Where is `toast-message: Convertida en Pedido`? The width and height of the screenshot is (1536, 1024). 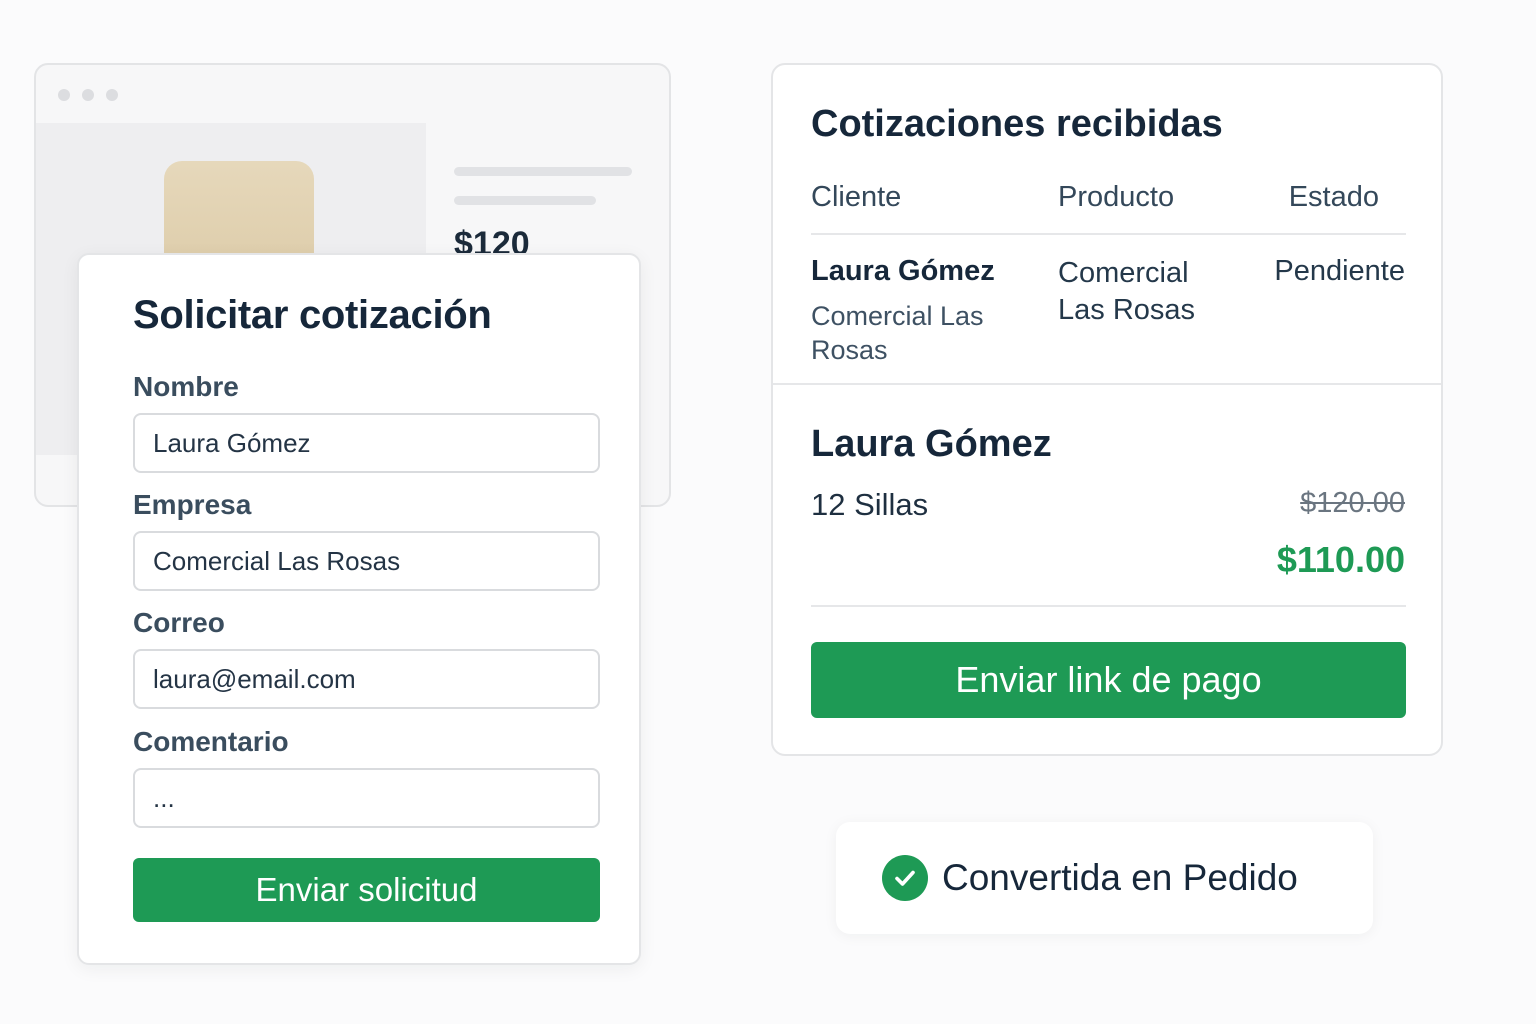
toast-message: Convertida en Pedido is located at coordinates (1120, 877).